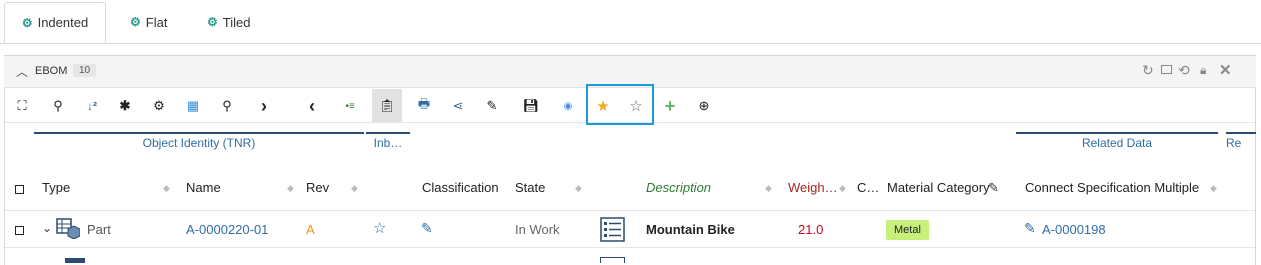 Image resolution: width=1261 pixels, height=265 pixels. Describe the element at coordinates (492, 106) in the screenshot. I see `edit-icon: ✎` at that location.